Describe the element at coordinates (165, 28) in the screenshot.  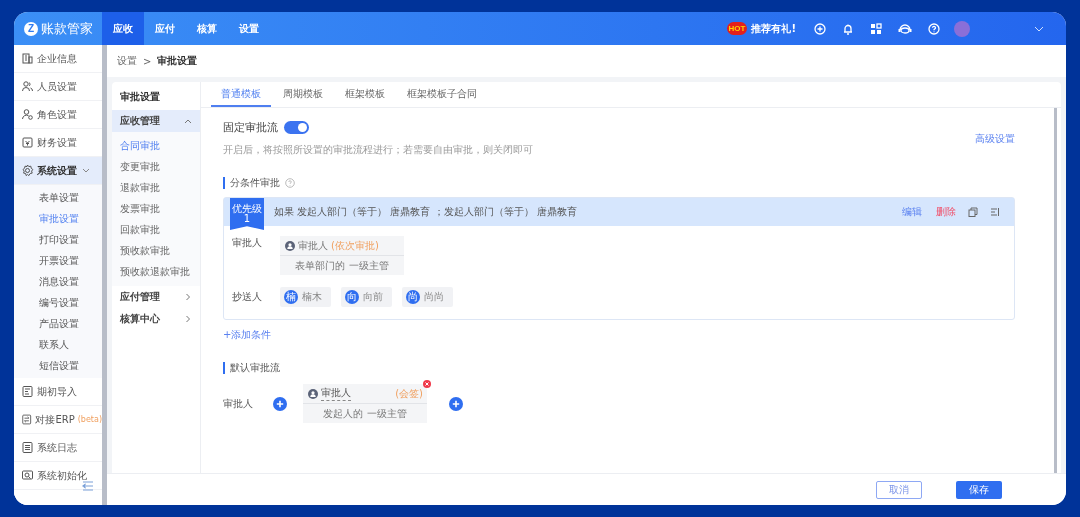
I see `nav-tab: 应付` at that location.